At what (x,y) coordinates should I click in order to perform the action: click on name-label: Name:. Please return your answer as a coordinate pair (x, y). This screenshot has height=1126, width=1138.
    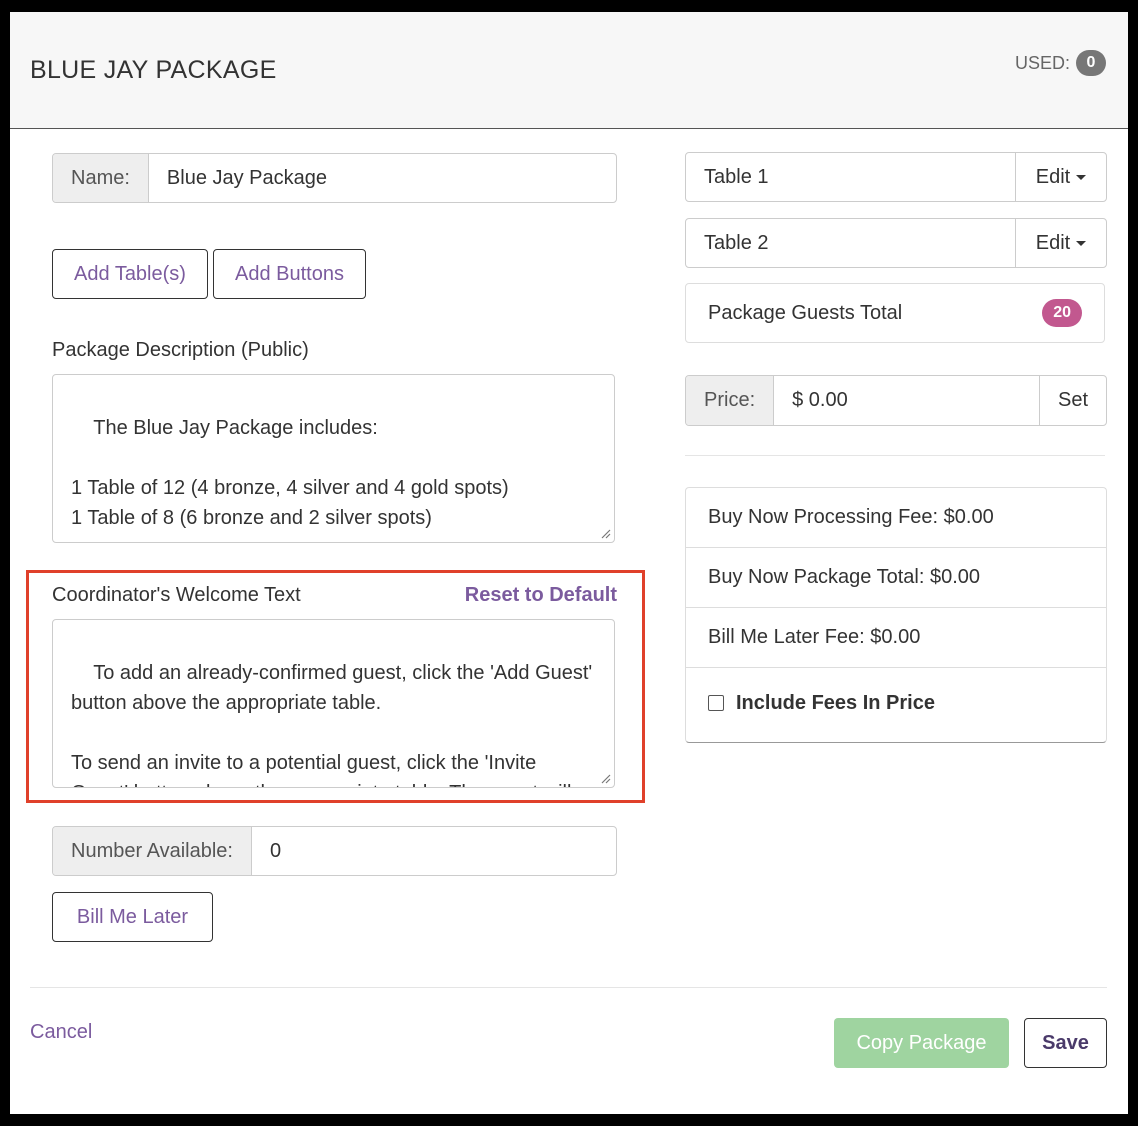
    Looking at the image, I should click on (101, 178).